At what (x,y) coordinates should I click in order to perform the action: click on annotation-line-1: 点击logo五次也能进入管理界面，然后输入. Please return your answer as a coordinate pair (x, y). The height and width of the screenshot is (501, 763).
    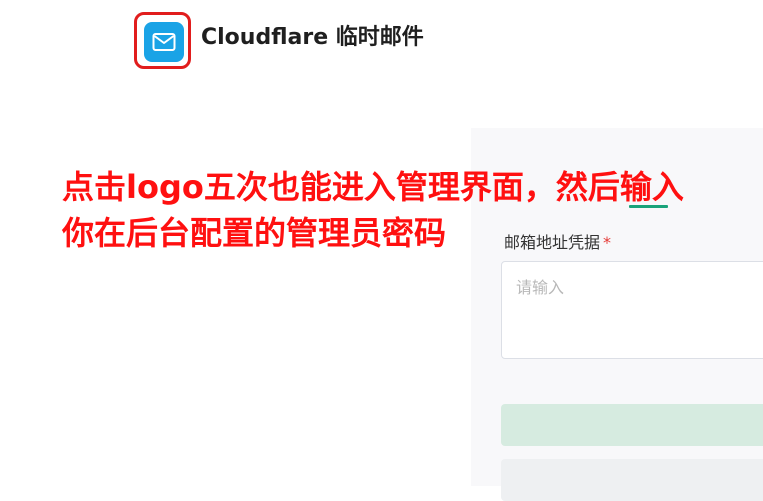
    Looking at the image, I should click on (373, 187).